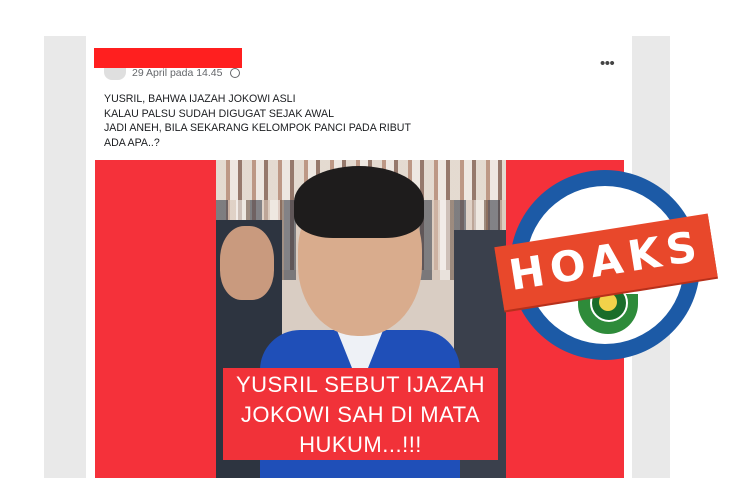 The width and height of the screenshot is (750, 500). Describe the element at coordinates (168, 58) in the screenshot. I see `redacted-username` at that location.